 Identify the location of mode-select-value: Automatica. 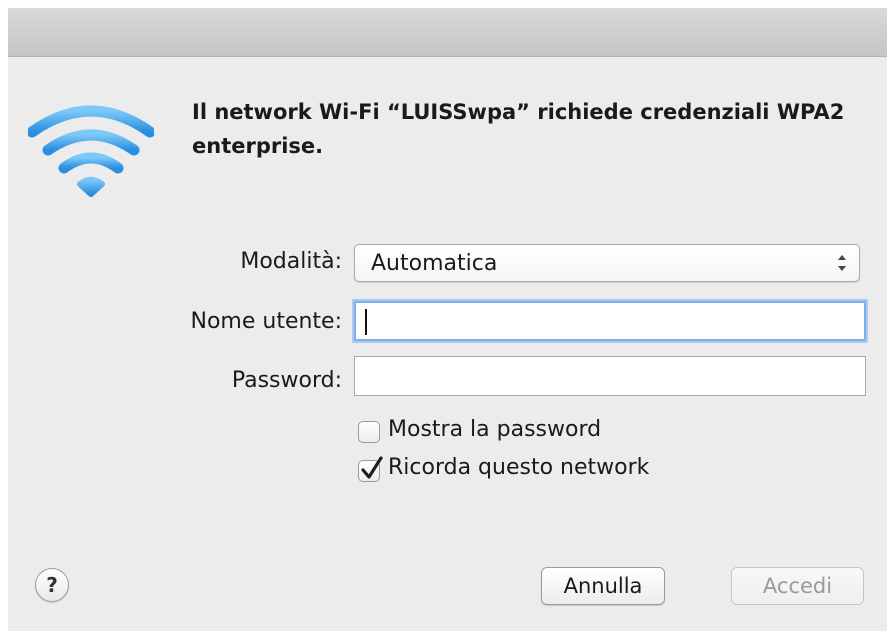
(434, 263).